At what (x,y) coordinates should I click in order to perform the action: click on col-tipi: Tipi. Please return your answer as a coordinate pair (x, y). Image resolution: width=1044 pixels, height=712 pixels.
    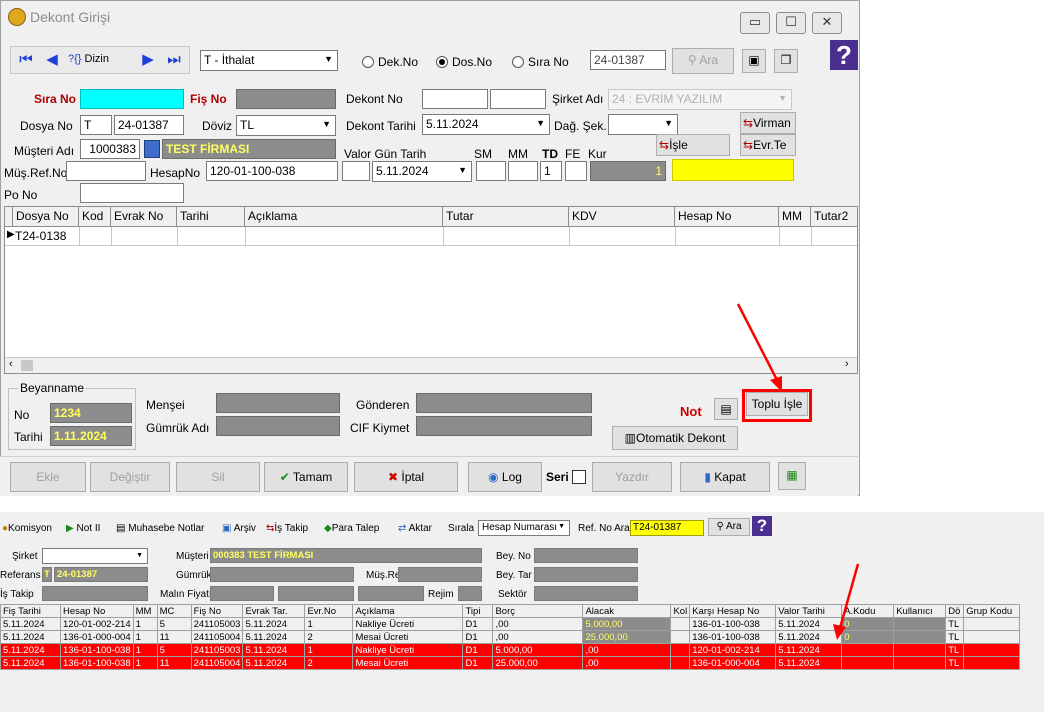
    Looking at the image, I should click on (478, 611).